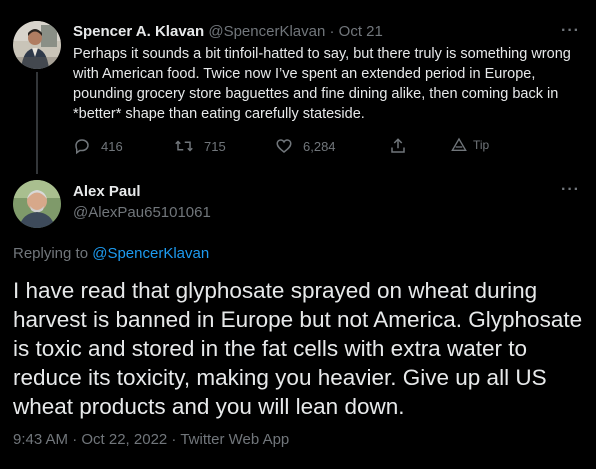  Describe the element at coordinates (138, 31) in the screenshot. I see `author-name: Spencer A. Klavan` at that location.